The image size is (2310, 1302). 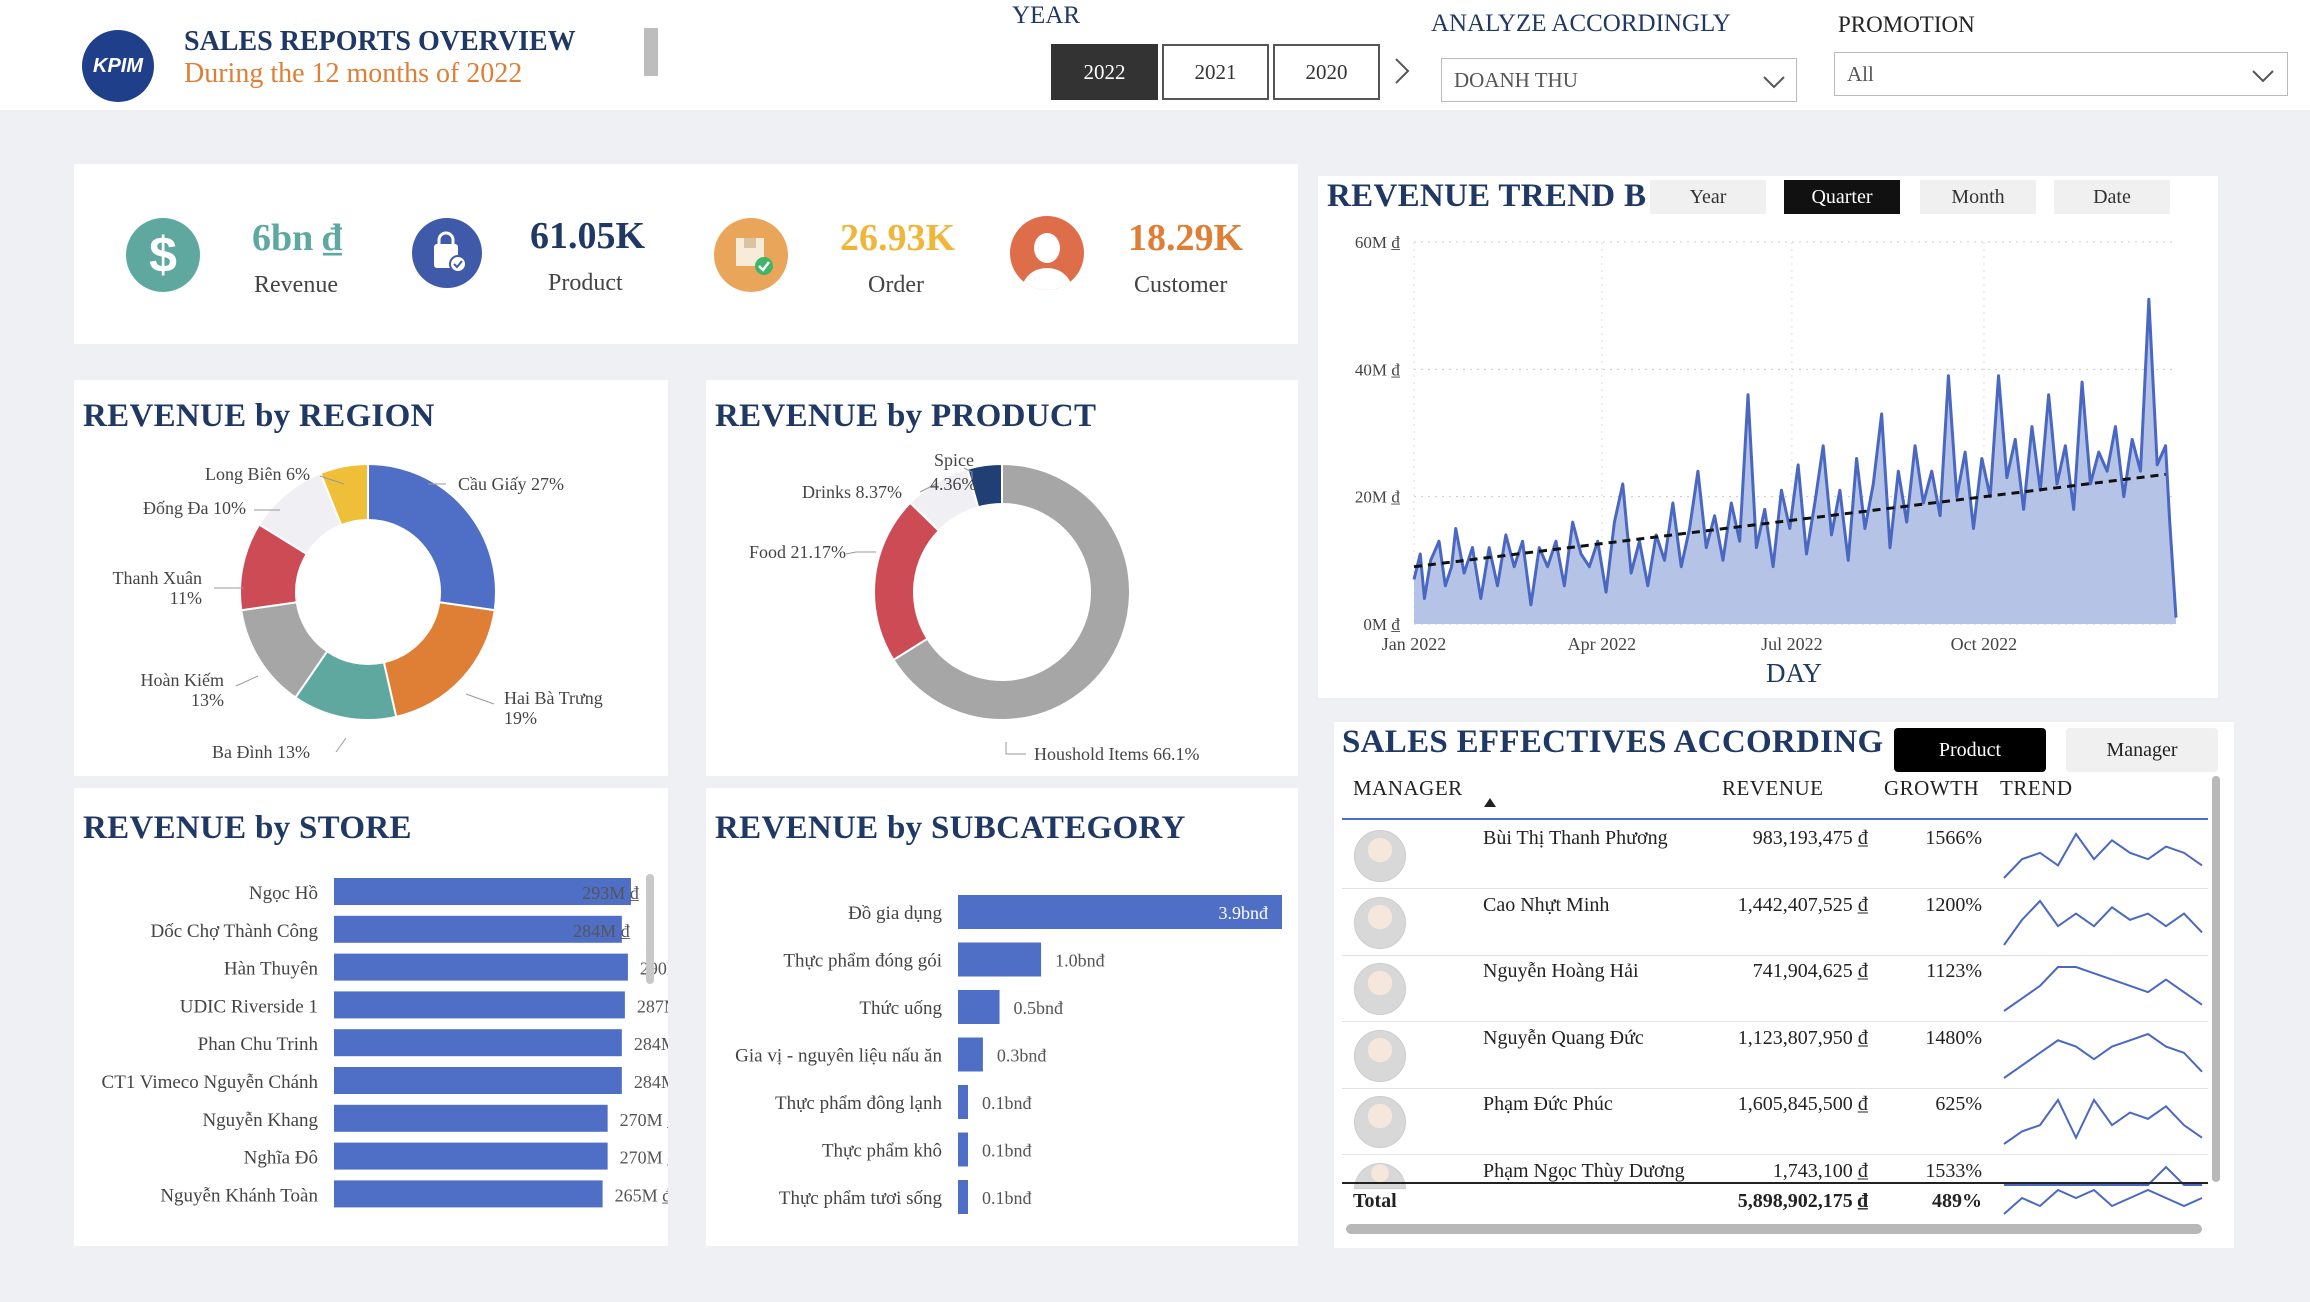 I want to click on subcategory-value-label: 3.9bnđ, so click(x=1244, y=913).